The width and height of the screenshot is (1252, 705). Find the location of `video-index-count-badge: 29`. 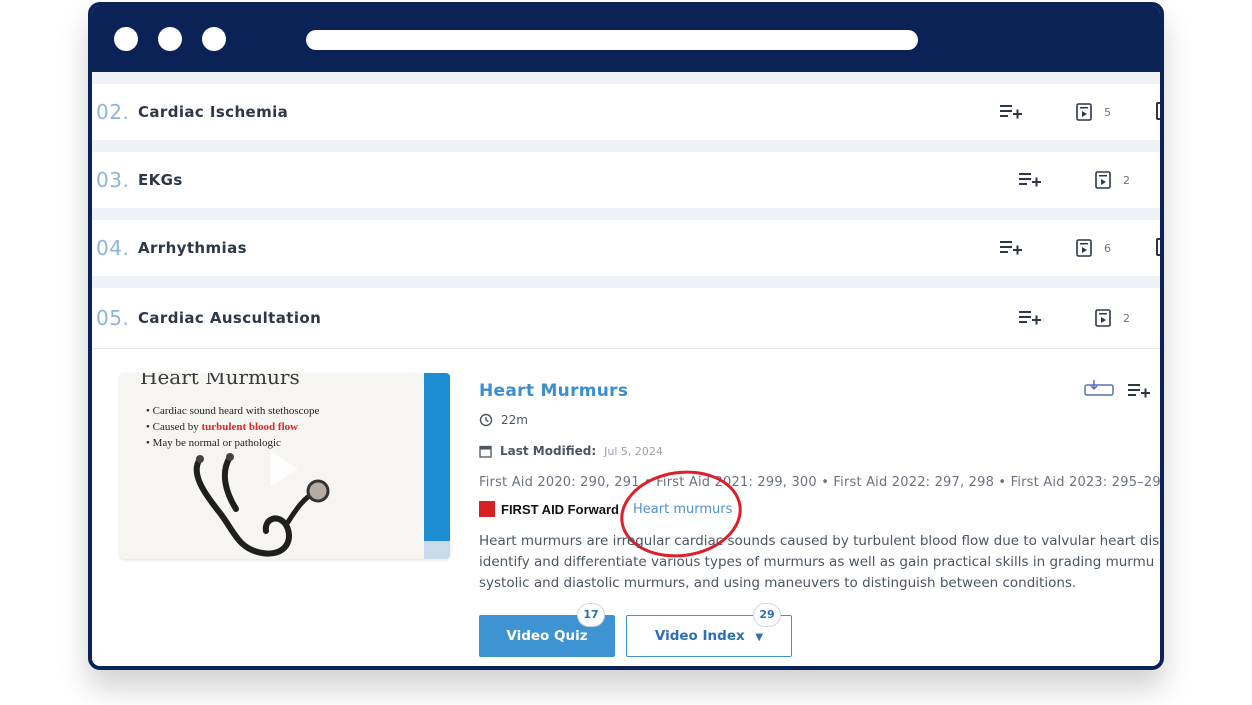

video-index-count-badge: 29 is located at coordinates (767, 615).